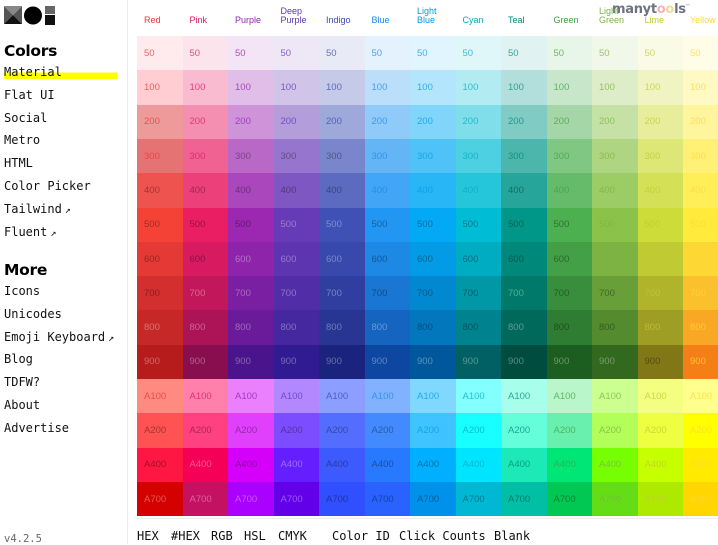 This screenshot has height=545, width=718. Describe the element at coordinates (342, 327) in the screenshot. I see `color-swatch-indigo-800: 800` at that location.